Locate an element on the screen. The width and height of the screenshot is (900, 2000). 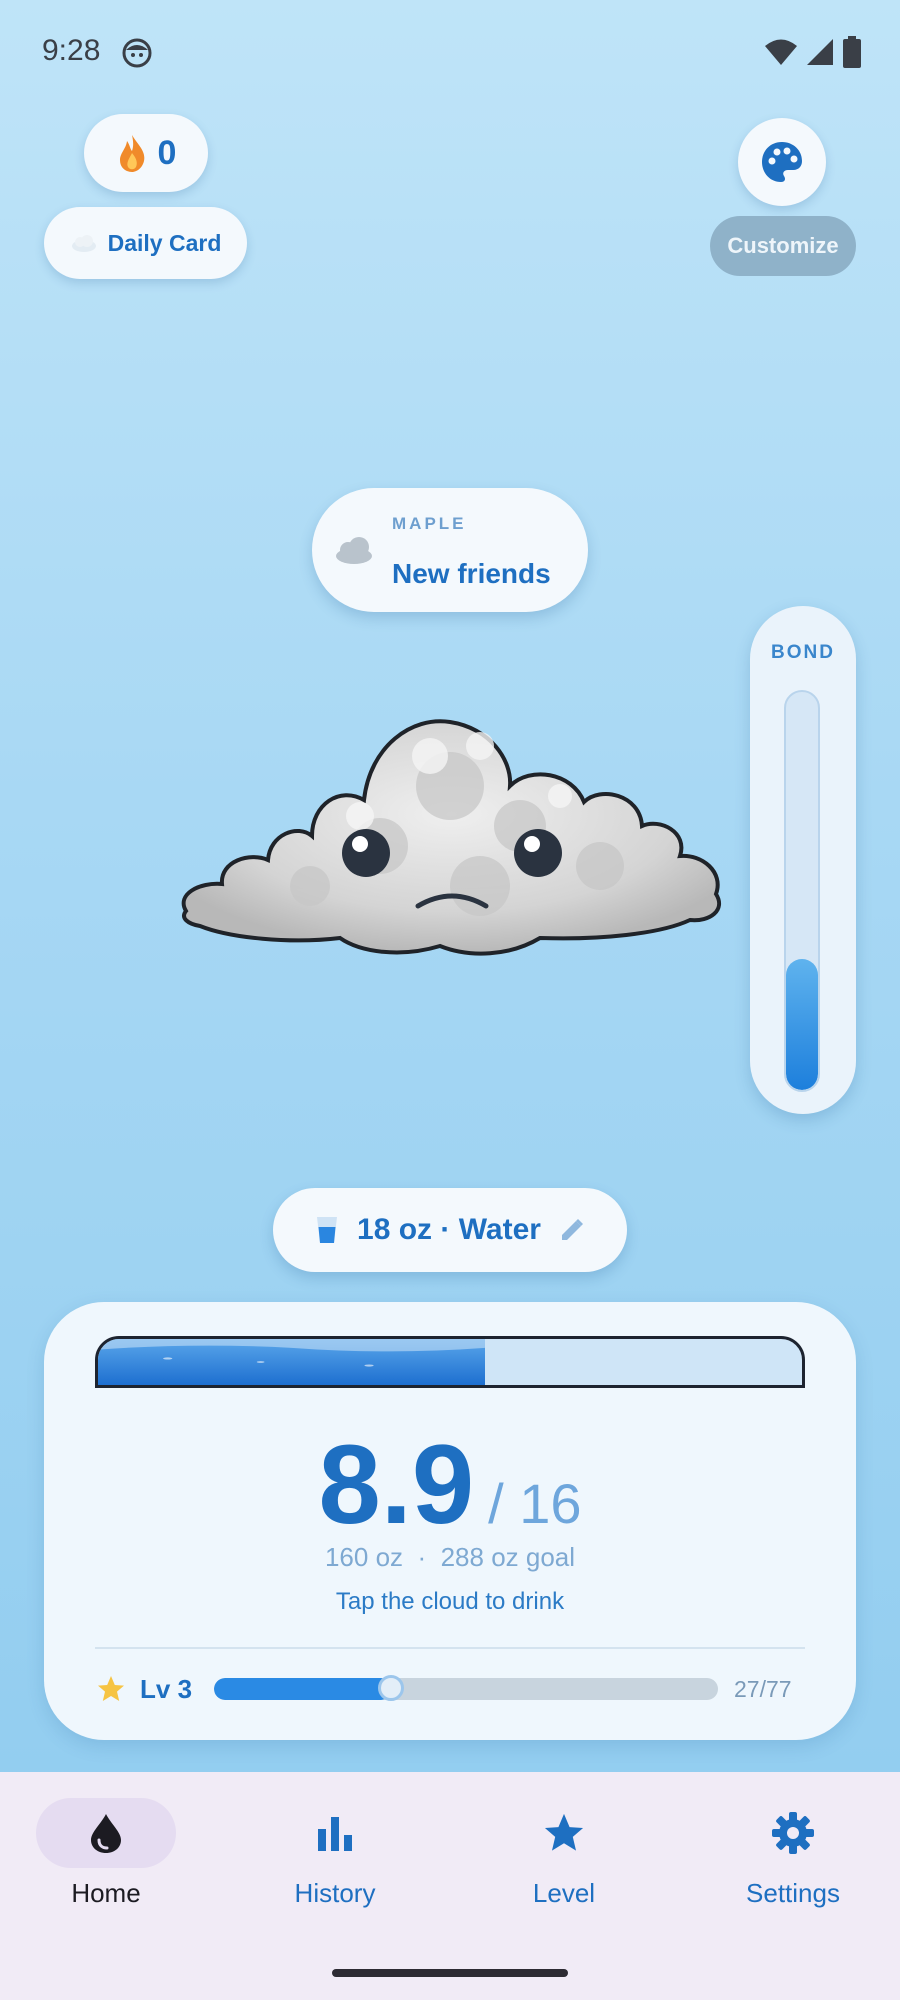
bond-label: BOND is located at coordinates (803, 652).